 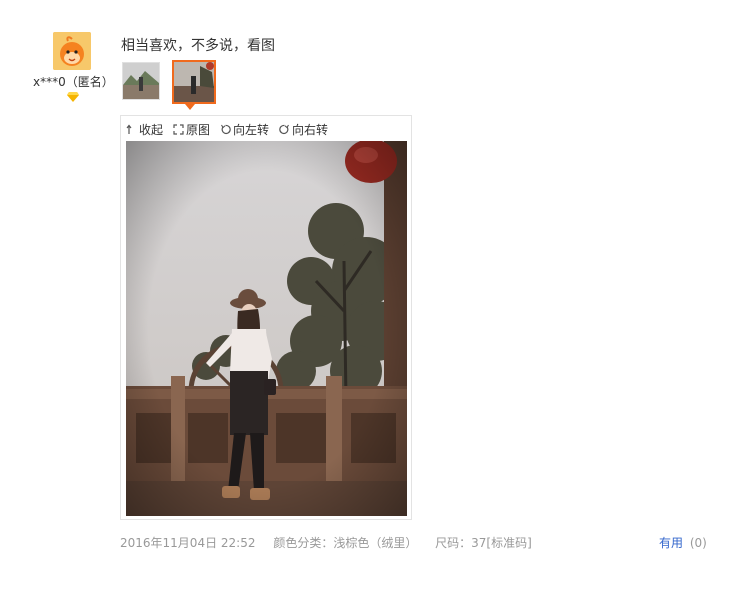 I want to click on collapse-button: 收起, so click(x=144, y=129).